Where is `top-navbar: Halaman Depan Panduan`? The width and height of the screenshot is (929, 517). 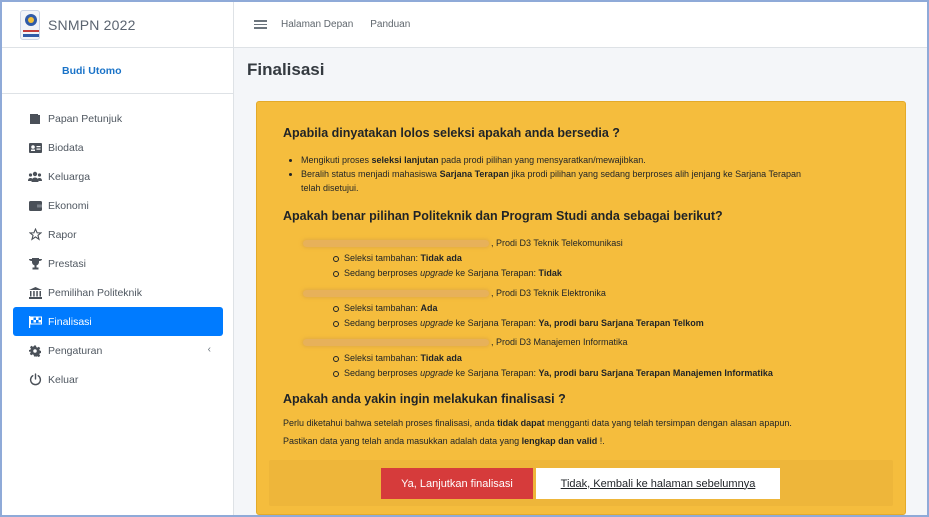 top-navbar: Halaman Depan Panduan is located at coordinates (580, 25).